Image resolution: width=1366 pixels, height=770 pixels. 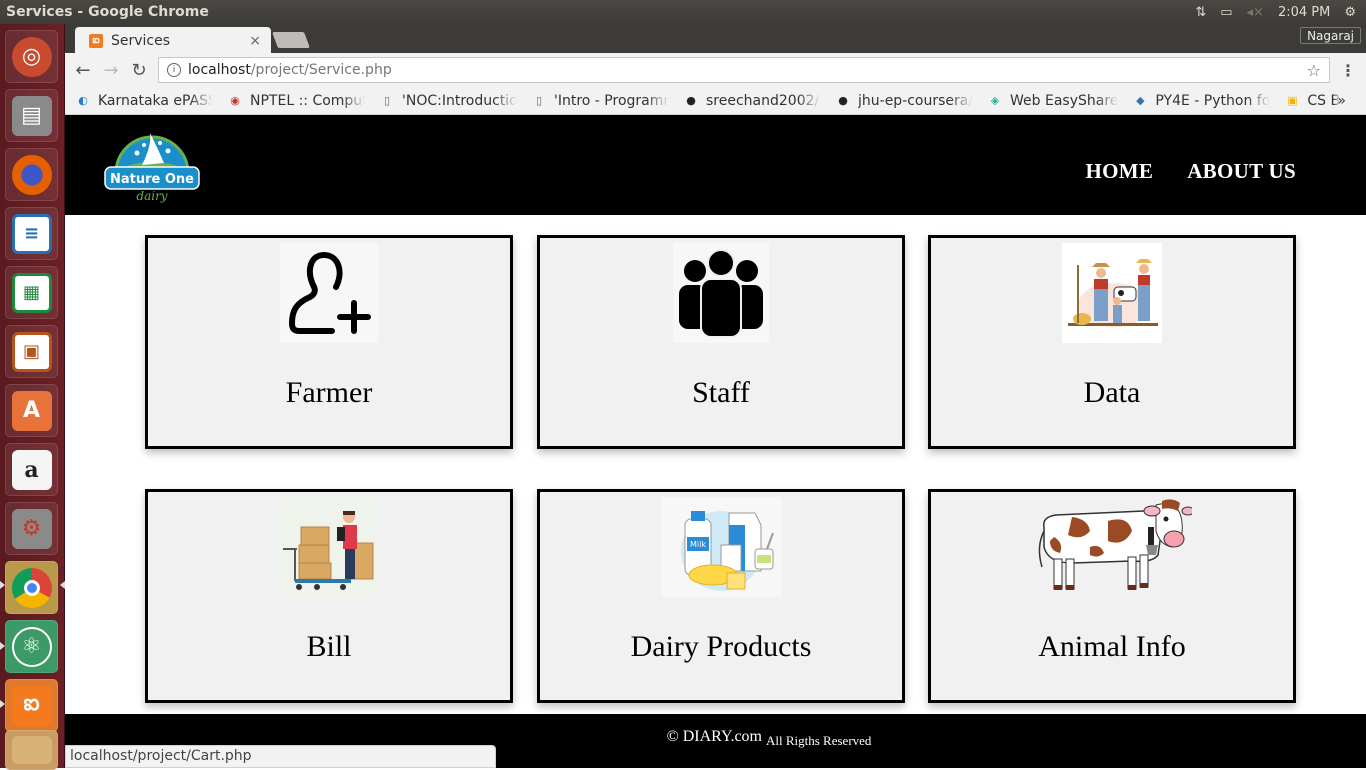 What do you see at coordinates (1348, 70) in the screenshot?
I see `chrome-menu-button: ⋮` at bounding box center [1348, 70].